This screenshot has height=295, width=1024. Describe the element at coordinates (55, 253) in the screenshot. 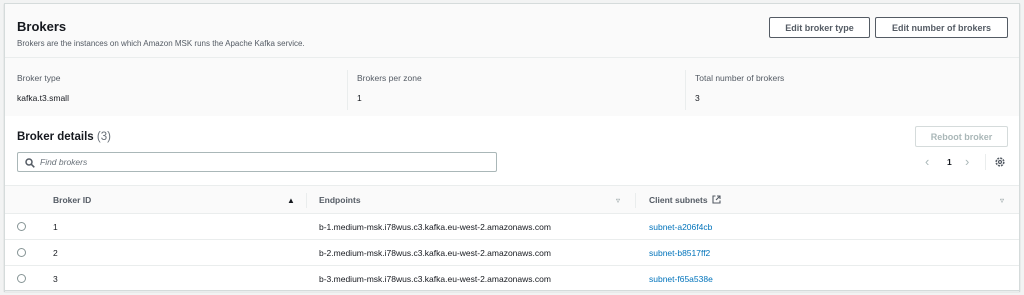

I see `broker-id-cell: 2` at that location.